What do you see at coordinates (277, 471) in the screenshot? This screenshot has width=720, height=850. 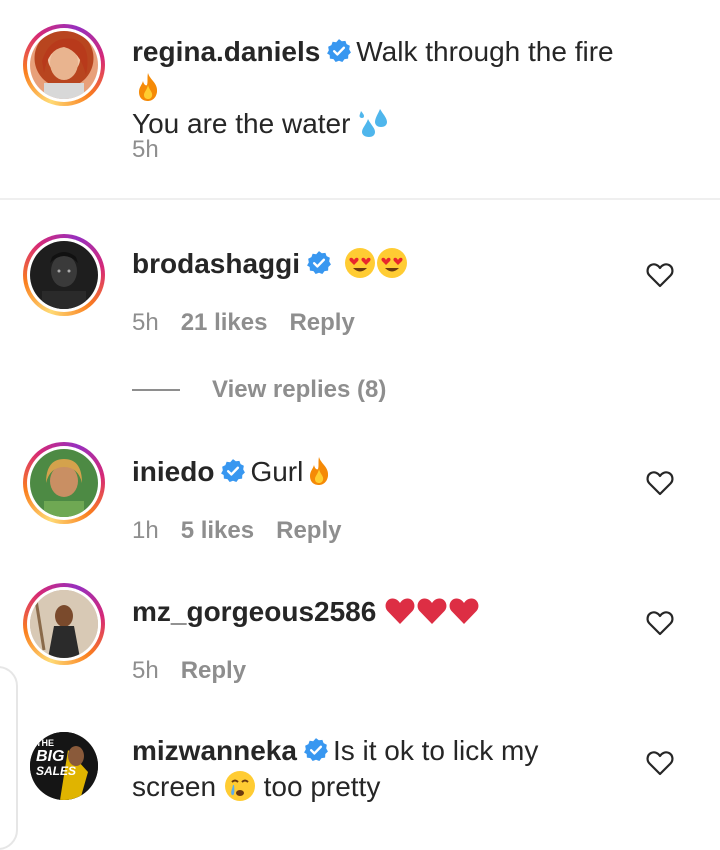 I see `comment-text: Gurl` at bounding box center [277, 471].